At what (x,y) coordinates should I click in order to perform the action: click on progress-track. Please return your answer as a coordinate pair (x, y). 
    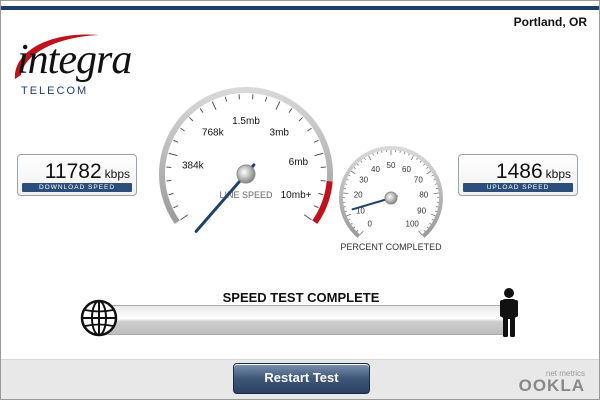
    Looking at the image, I should click on (302, 320).